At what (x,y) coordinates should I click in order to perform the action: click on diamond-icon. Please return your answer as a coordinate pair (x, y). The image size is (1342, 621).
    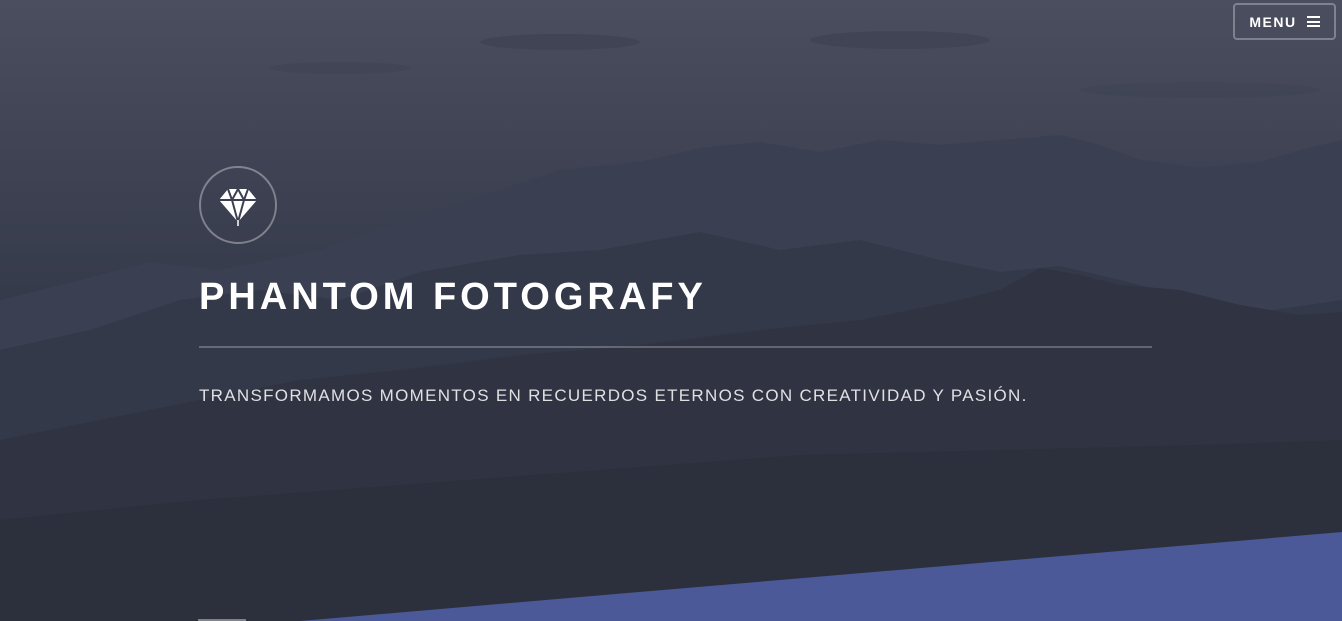
    Looking at the image, I should click on (238, 207).